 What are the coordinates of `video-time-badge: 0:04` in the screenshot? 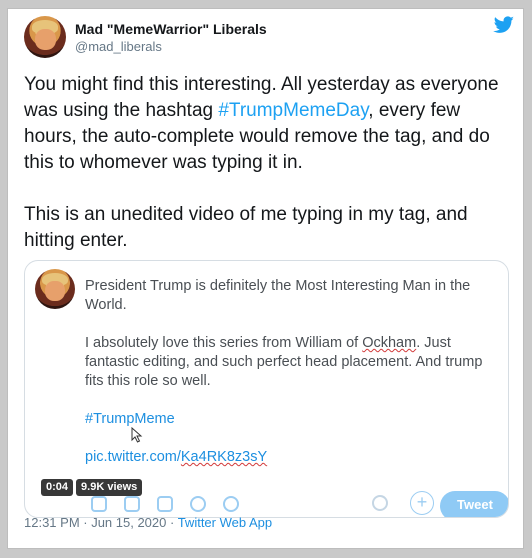 It's located at (57, 487).